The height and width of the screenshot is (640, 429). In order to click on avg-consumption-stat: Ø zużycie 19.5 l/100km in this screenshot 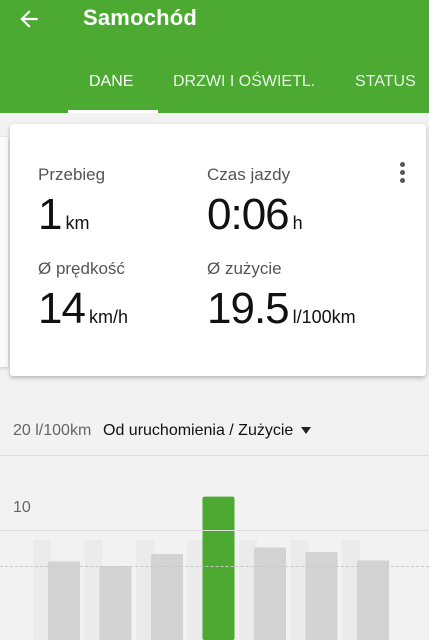, I will do `click(281, 296)`.